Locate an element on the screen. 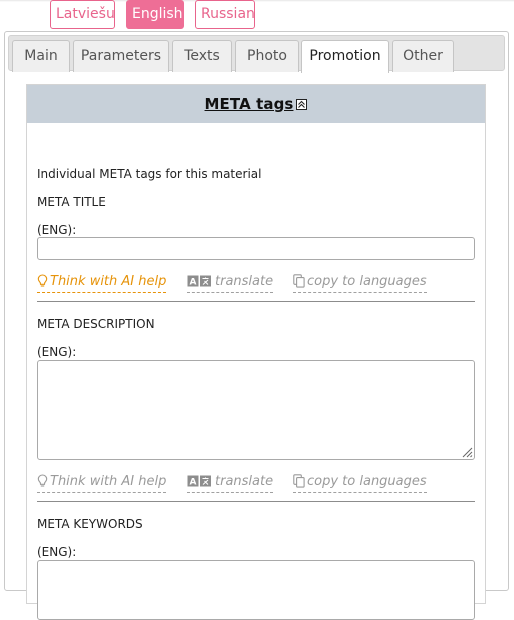 The image size is (514, 620). meta-title-lang-label: (ENG): is located at coordinates (57, 230).